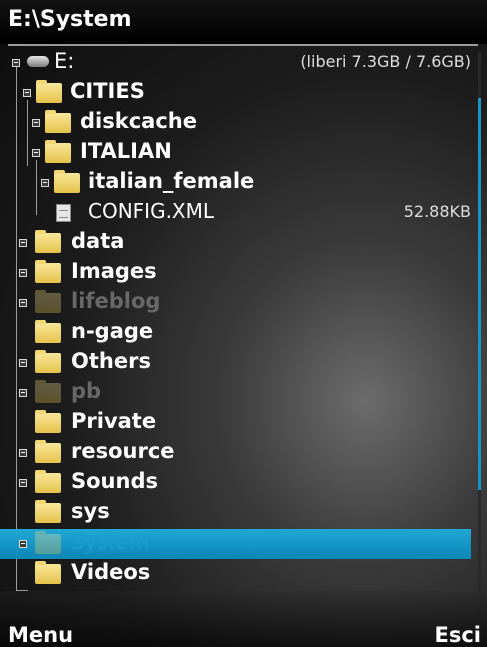  What do you see at coordinates (235, 243) in the screenshot?
I see `tree-item-data: data` at bounding box center [235, 243].